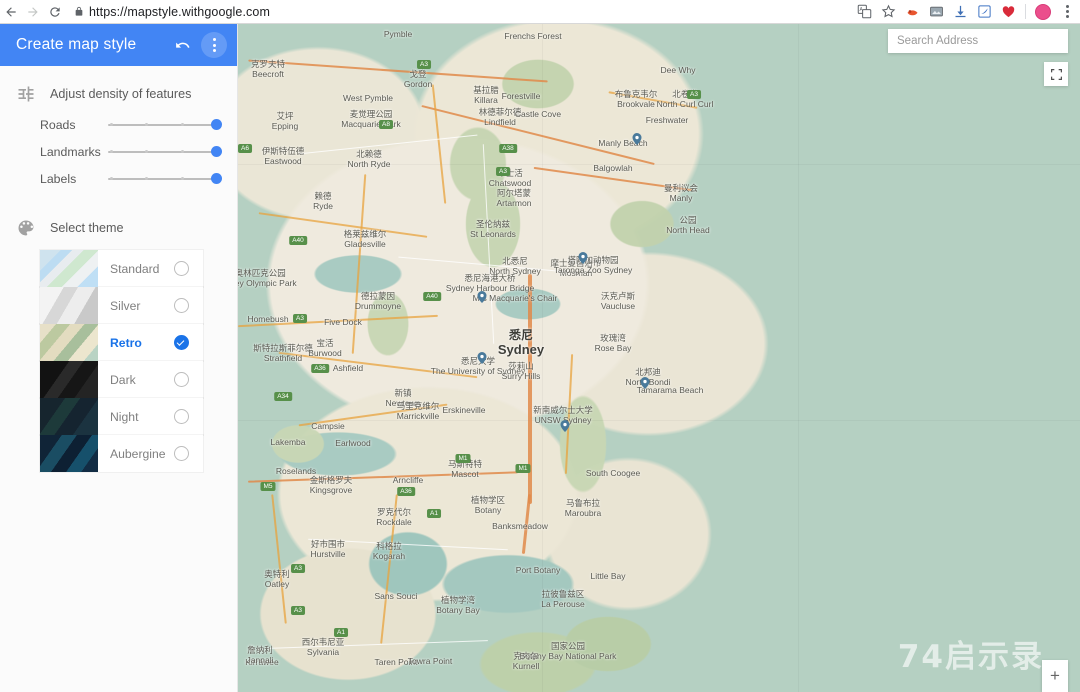 The image size is (1080, 692). I want to click on theme-radio-selected, so click(181, 342).